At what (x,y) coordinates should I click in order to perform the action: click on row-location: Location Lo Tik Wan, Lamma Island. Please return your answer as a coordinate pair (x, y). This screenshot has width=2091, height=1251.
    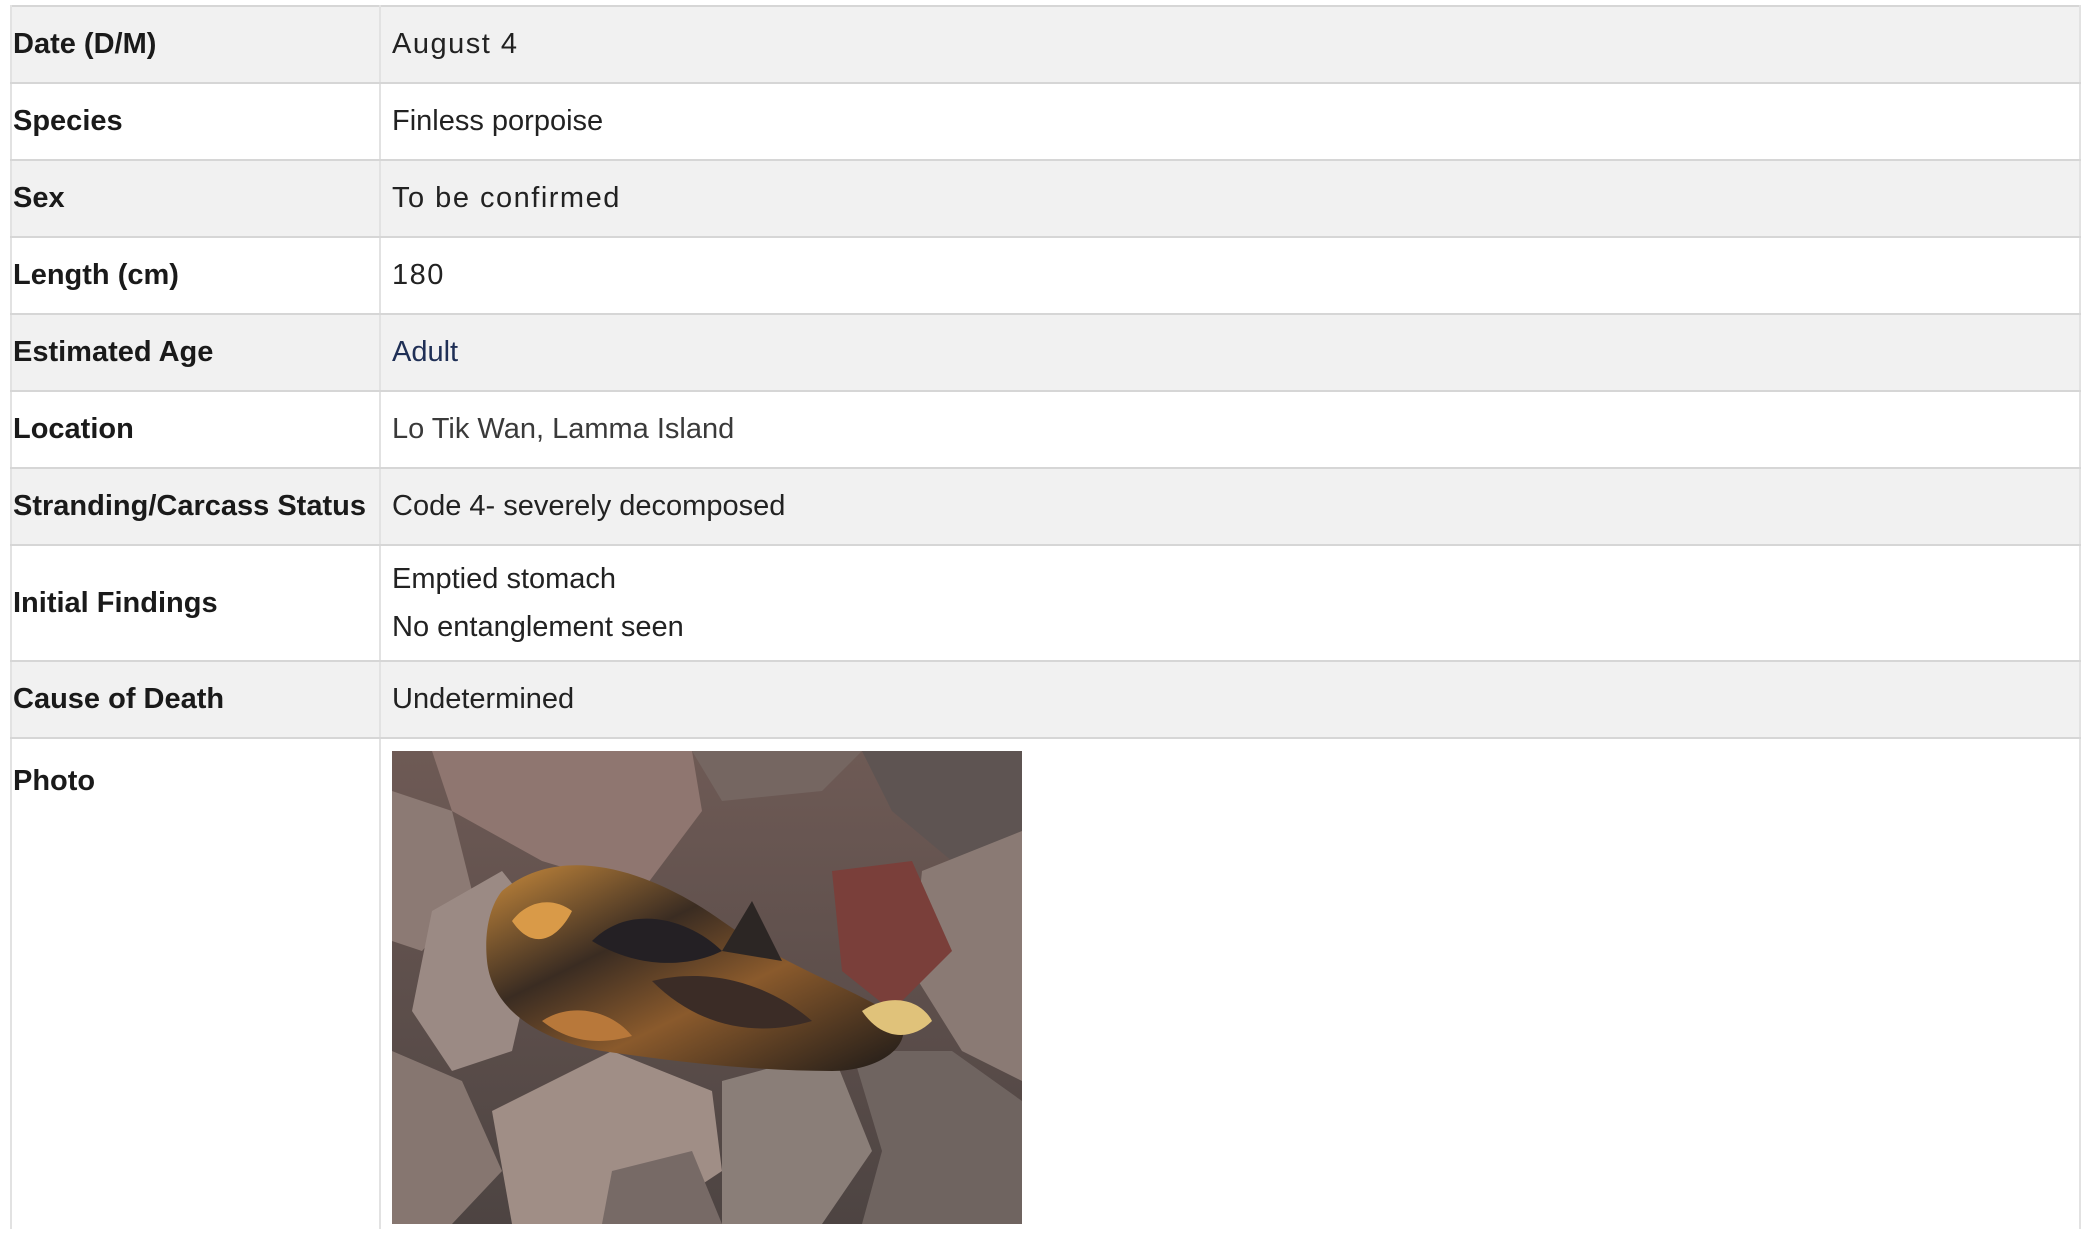
    Looking at the image, I should click on (1045, 430).